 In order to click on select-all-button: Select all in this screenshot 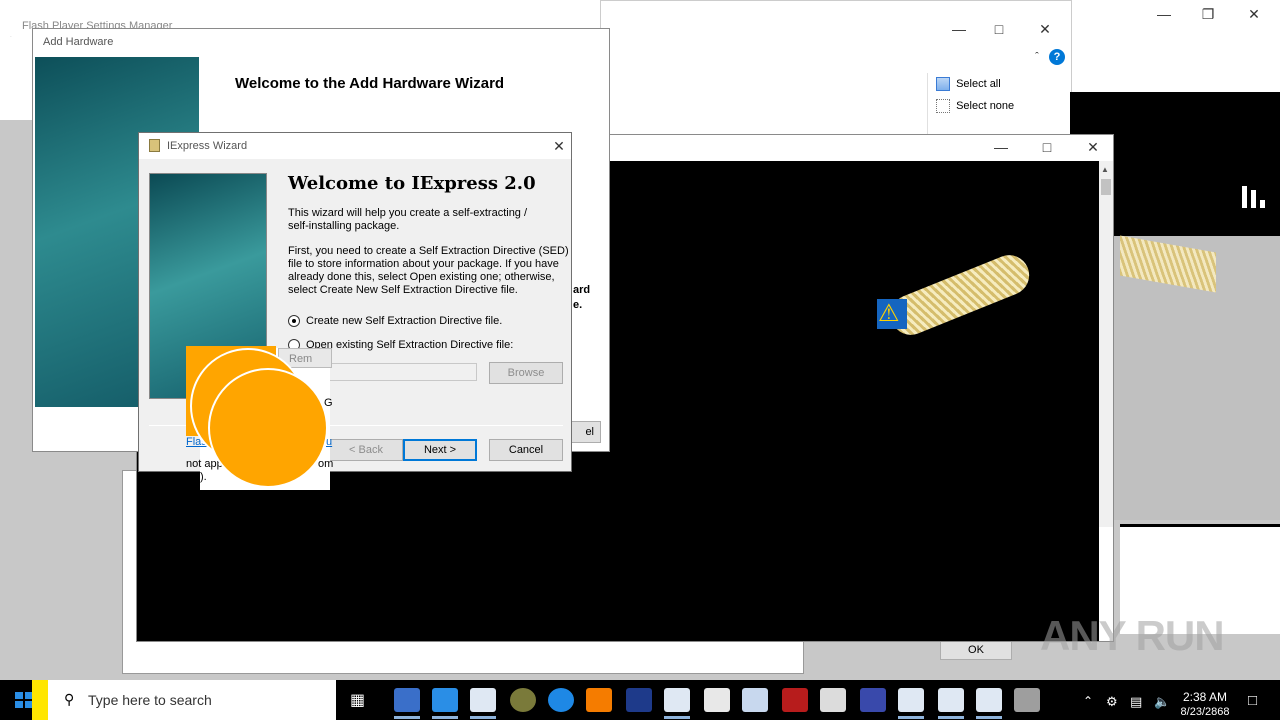, I will do `click(968, 84)`.